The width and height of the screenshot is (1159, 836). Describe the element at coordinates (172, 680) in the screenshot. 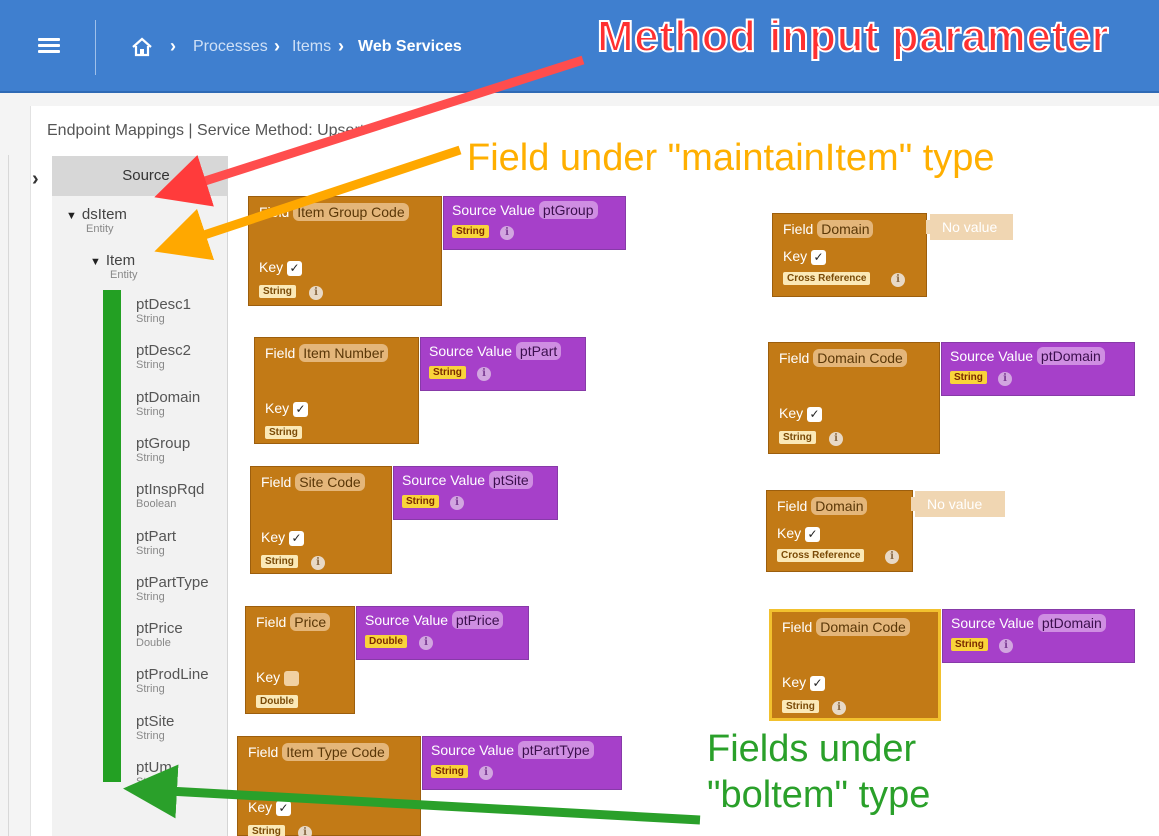

I see `tree-leaf-ptprodline: ptProdLine String` at that location.